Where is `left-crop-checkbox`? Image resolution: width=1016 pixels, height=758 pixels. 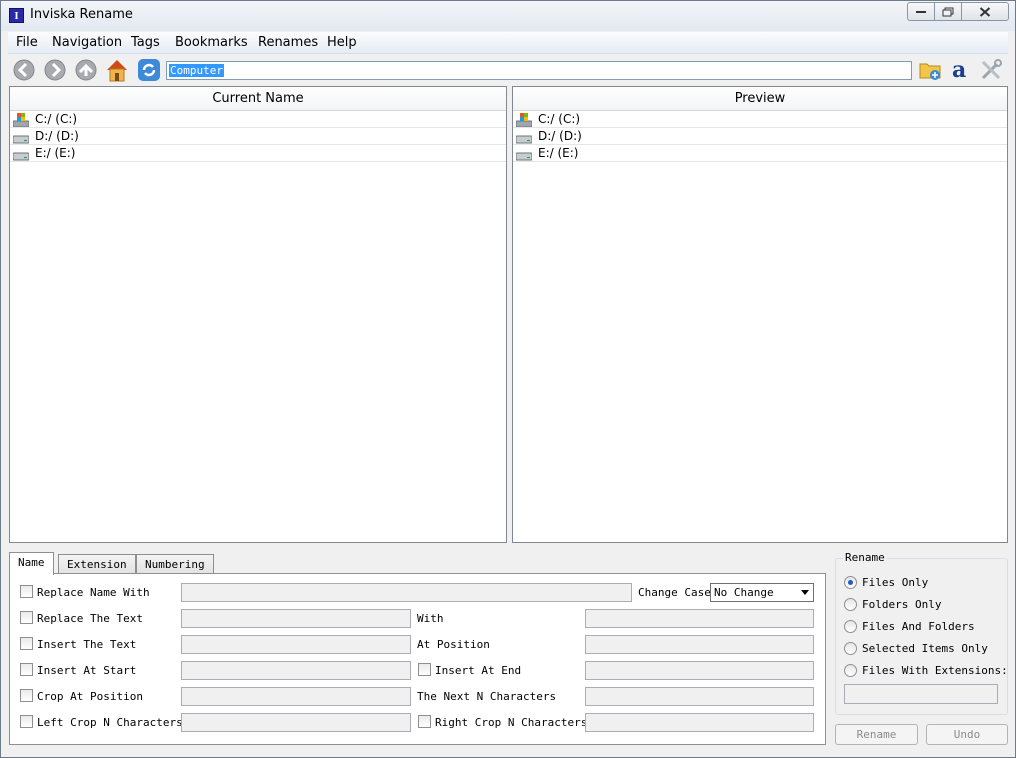 left-crop-checkbox is located at coordinates (26, 721).